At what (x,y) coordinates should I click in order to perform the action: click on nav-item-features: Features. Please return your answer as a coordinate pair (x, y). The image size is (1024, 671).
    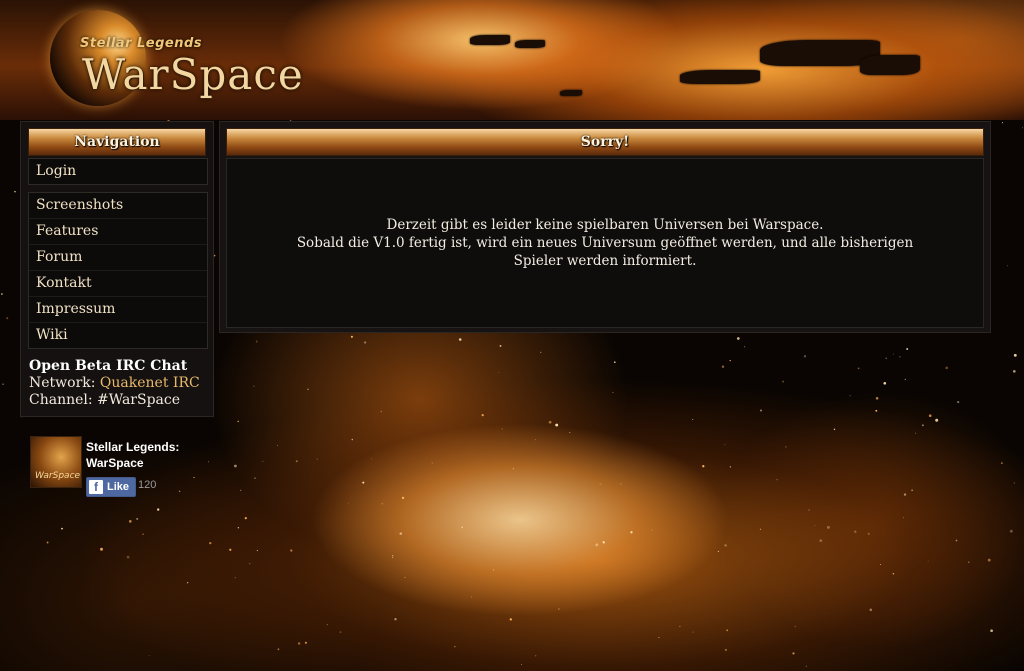
    Looking at the image, I should click on (118, 232).